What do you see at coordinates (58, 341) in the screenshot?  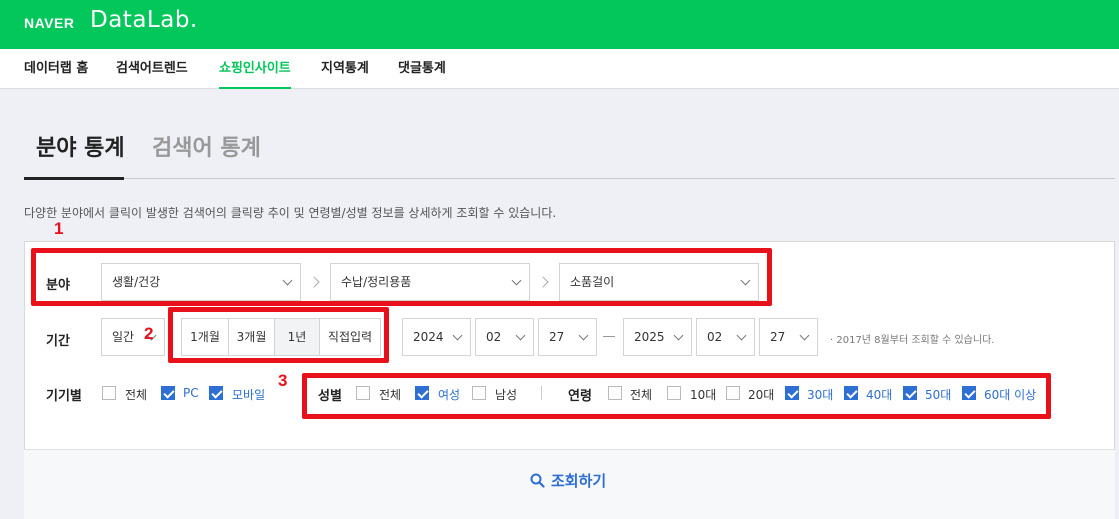 I see `period-label: 기간` at bounding box center [58, 341].